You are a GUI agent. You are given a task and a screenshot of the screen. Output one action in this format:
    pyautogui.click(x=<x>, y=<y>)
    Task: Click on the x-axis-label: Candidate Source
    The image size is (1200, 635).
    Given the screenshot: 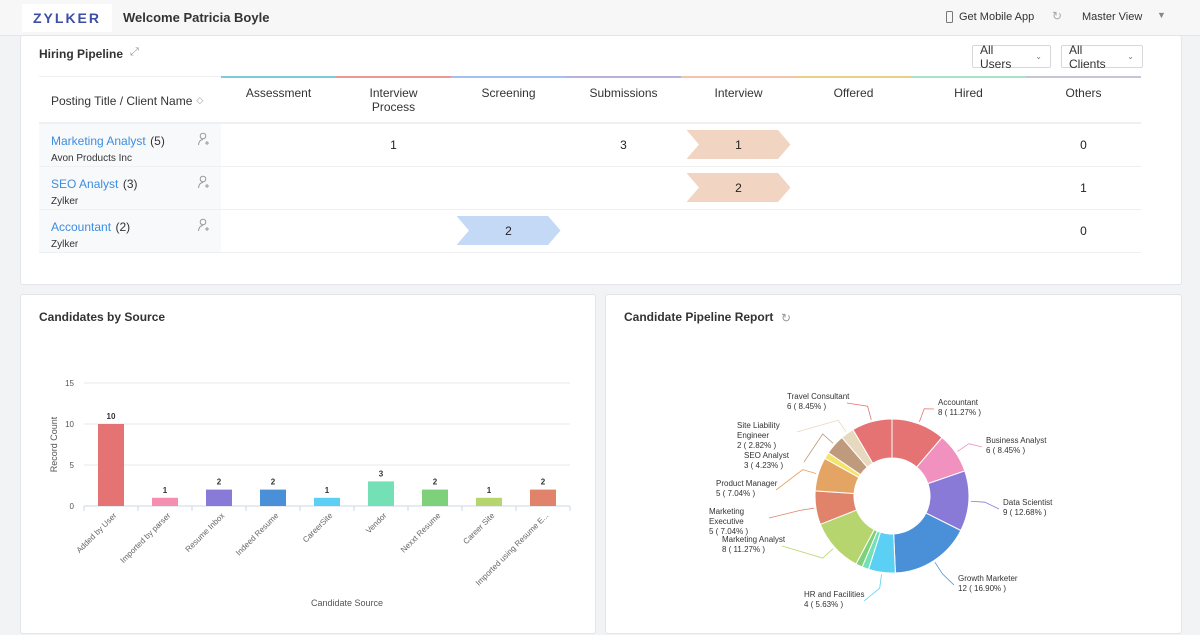 What is the action you would take?
    pyautogui.click(x=347, y=603)
    